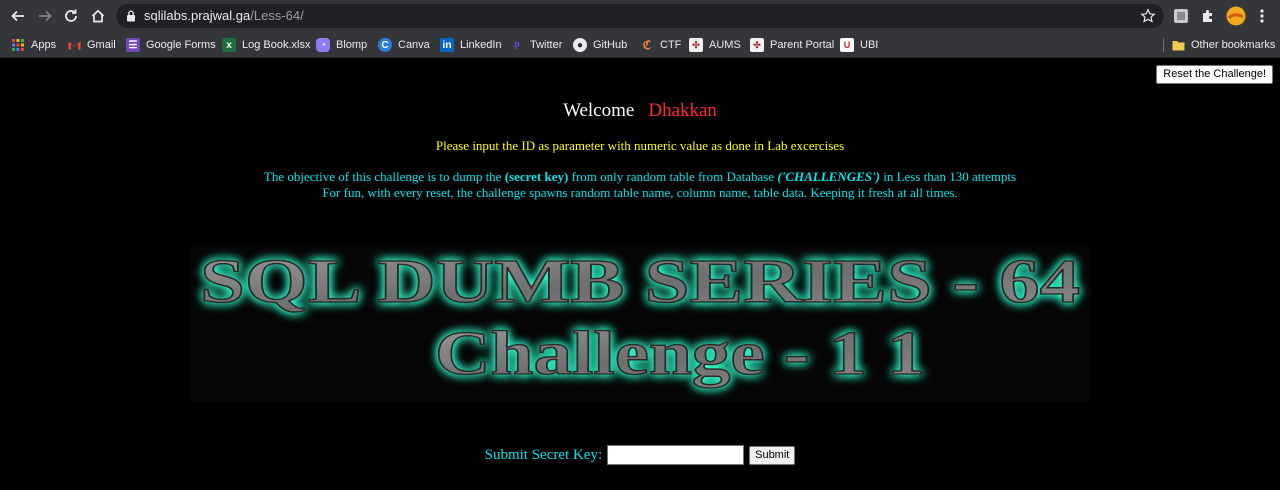  What do you see at coordinates (599, 110) in the screenshot?
I see `welcome-text: Welcome` at bounding box center [599, 110].